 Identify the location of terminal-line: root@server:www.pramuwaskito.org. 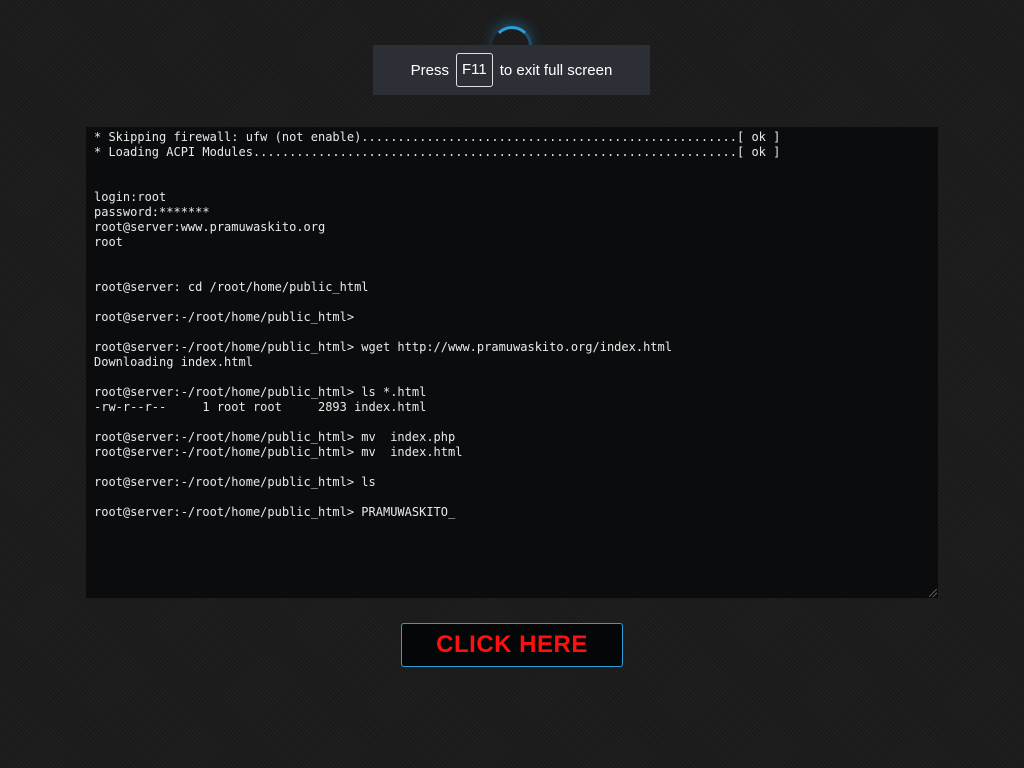
(210, 227).